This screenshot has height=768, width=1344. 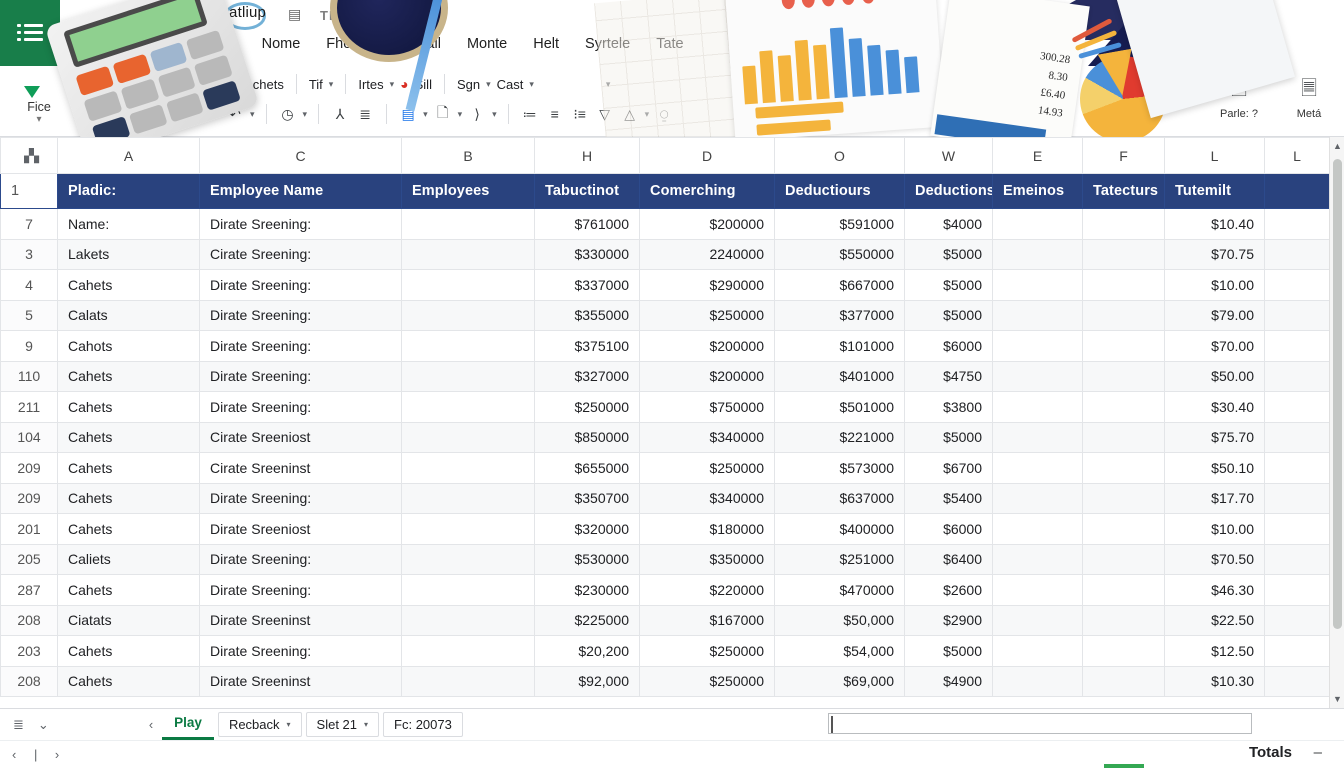 I want to click on more-toolbar-icon: ▾, so click(x=608, y=84).